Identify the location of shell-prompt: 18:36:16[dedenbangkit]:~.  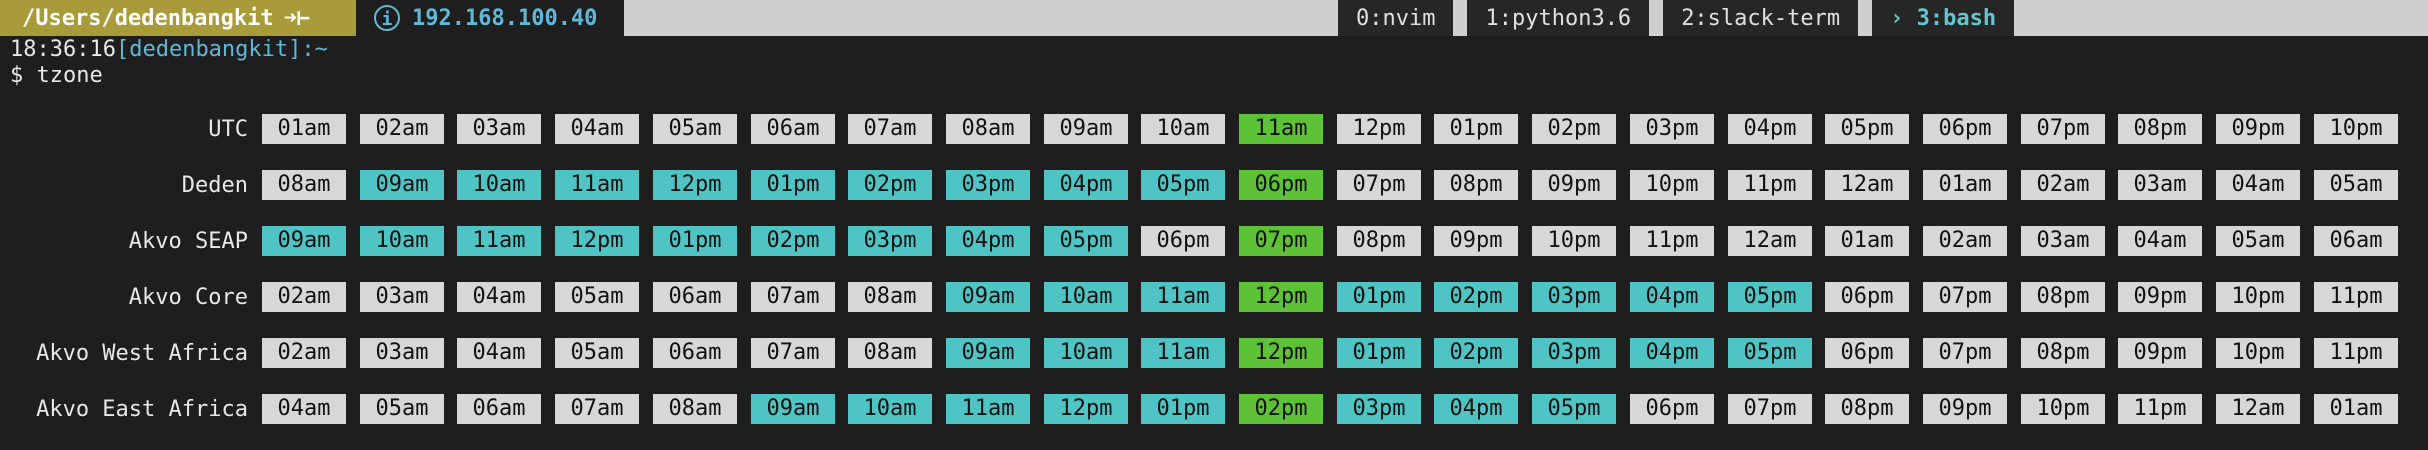
(169, 50).